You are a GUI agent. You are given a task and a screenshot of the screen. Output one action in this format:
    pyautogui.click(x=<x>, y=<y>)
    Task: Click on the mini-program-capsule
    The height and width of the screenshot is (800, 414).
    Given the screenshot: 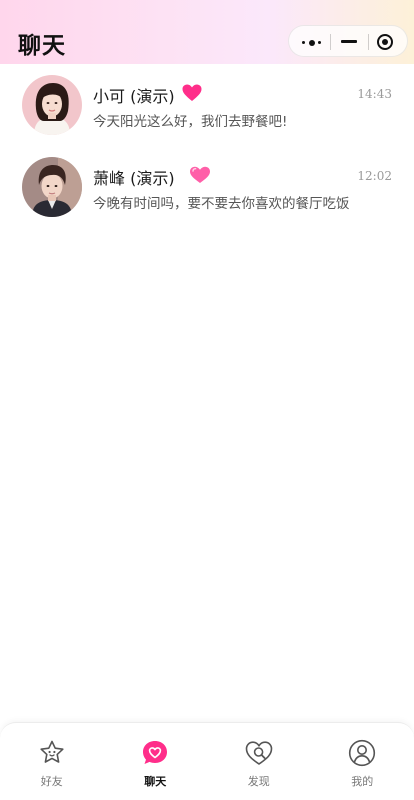 What is the action you would take?
    pyautogui.click(x=348, y=41)
    